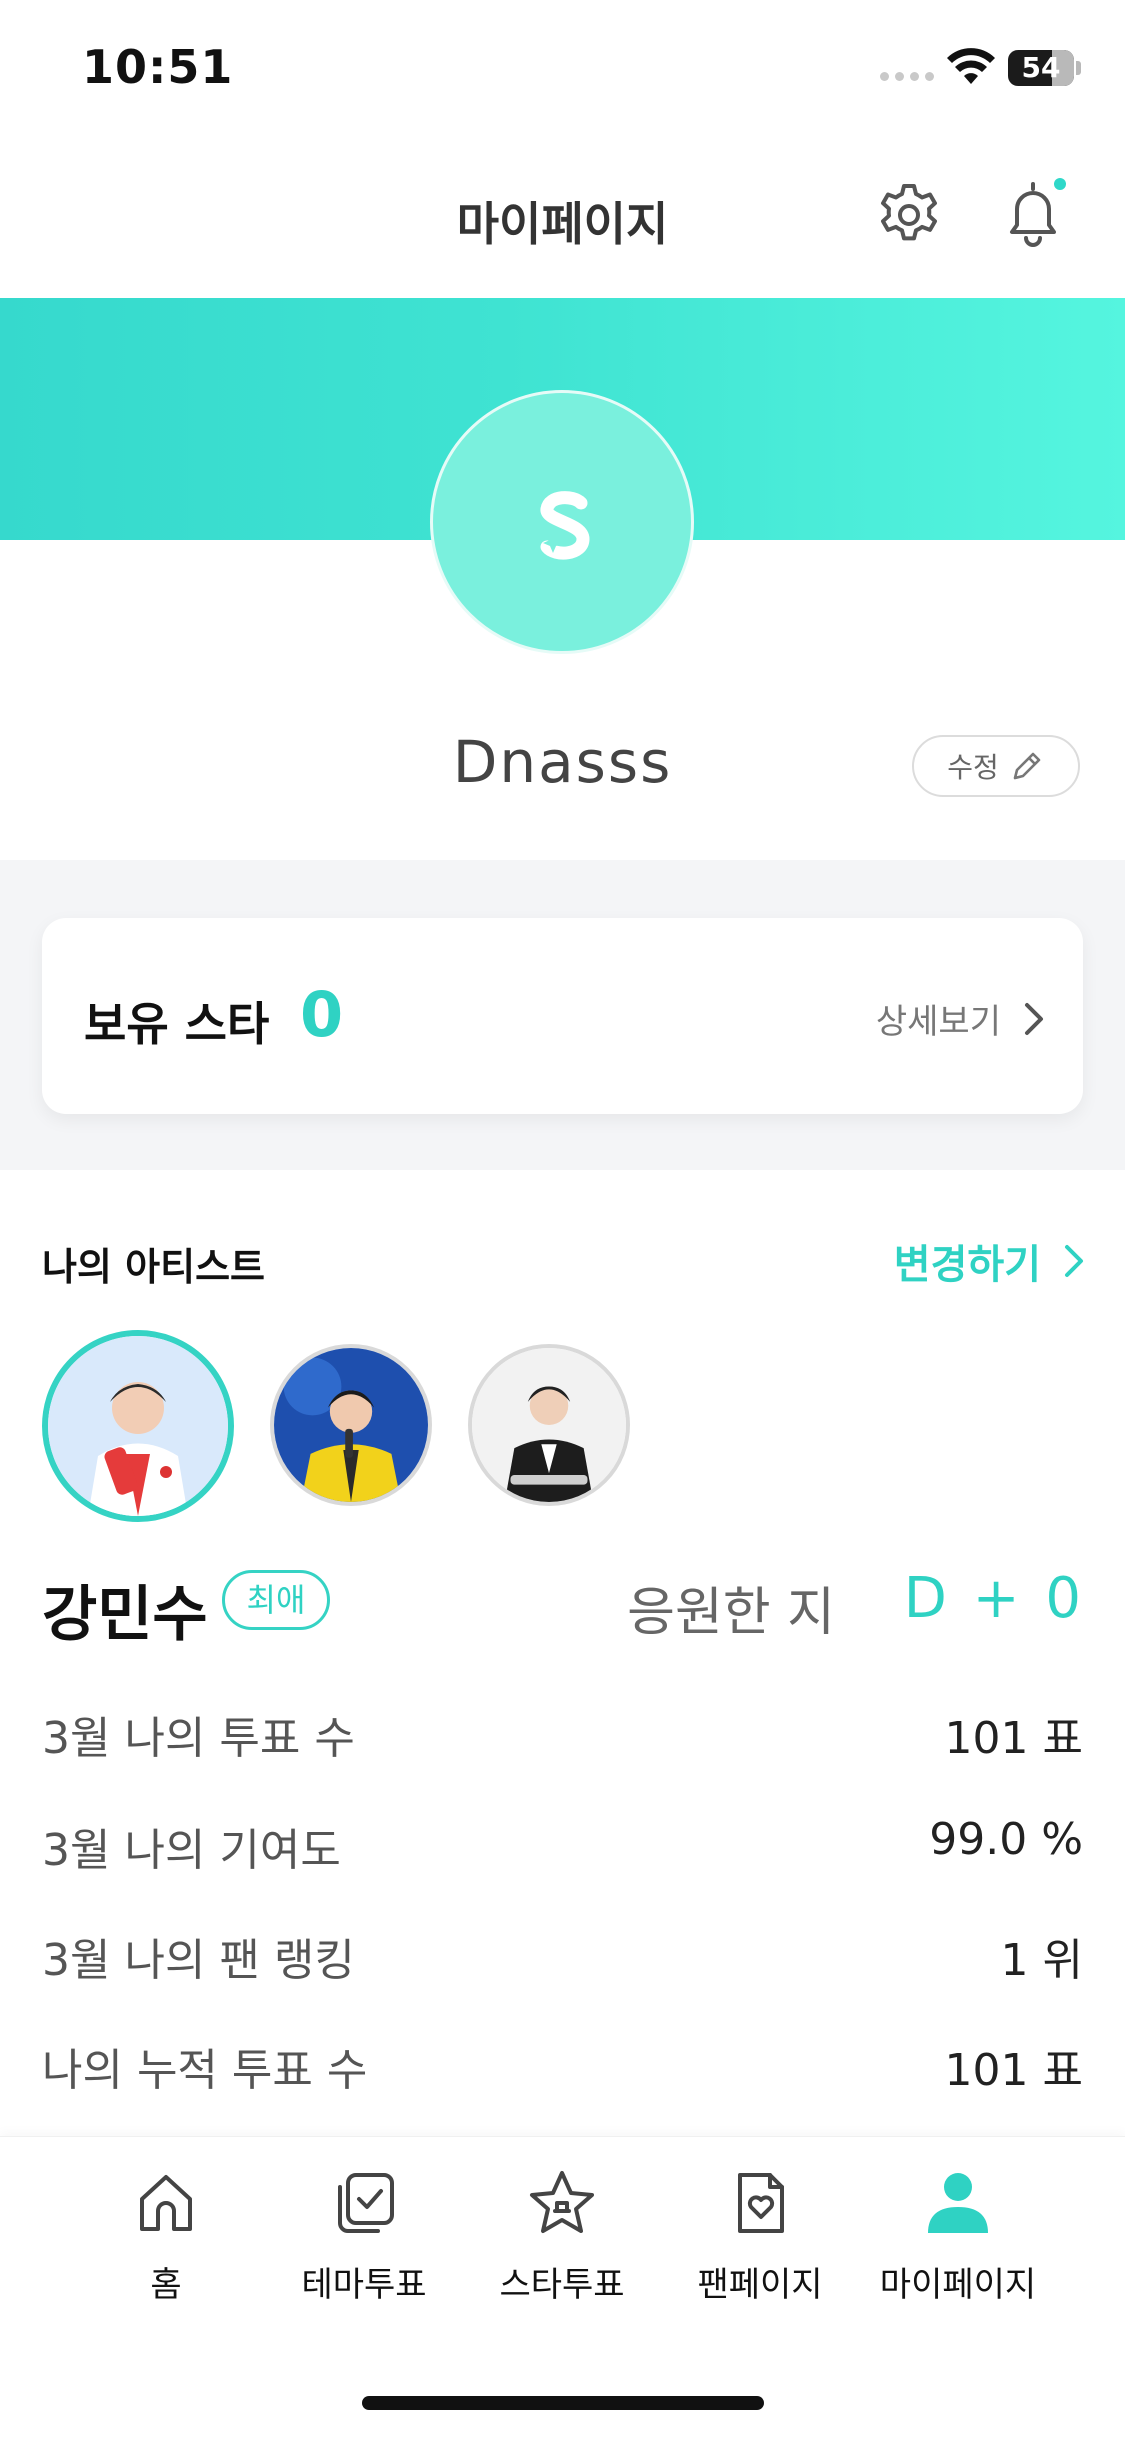 This screenshot has width=1125, height=2437. What do you see at coordinates (166, 2242) in the screenshot?
I see `tab-home: 홈` at bounding box center [166, 2242].